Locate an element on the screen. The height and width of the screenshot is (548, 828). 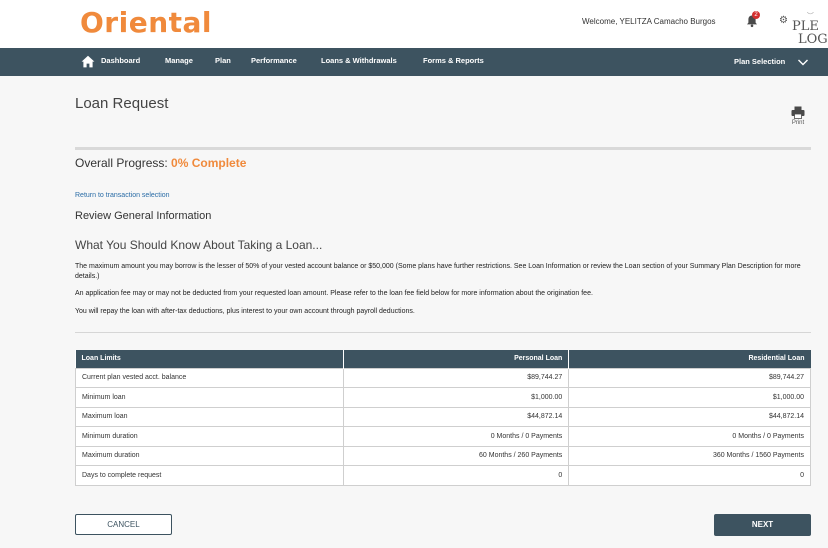
review-heading: Review General Information is located at coordinates (143, 216).